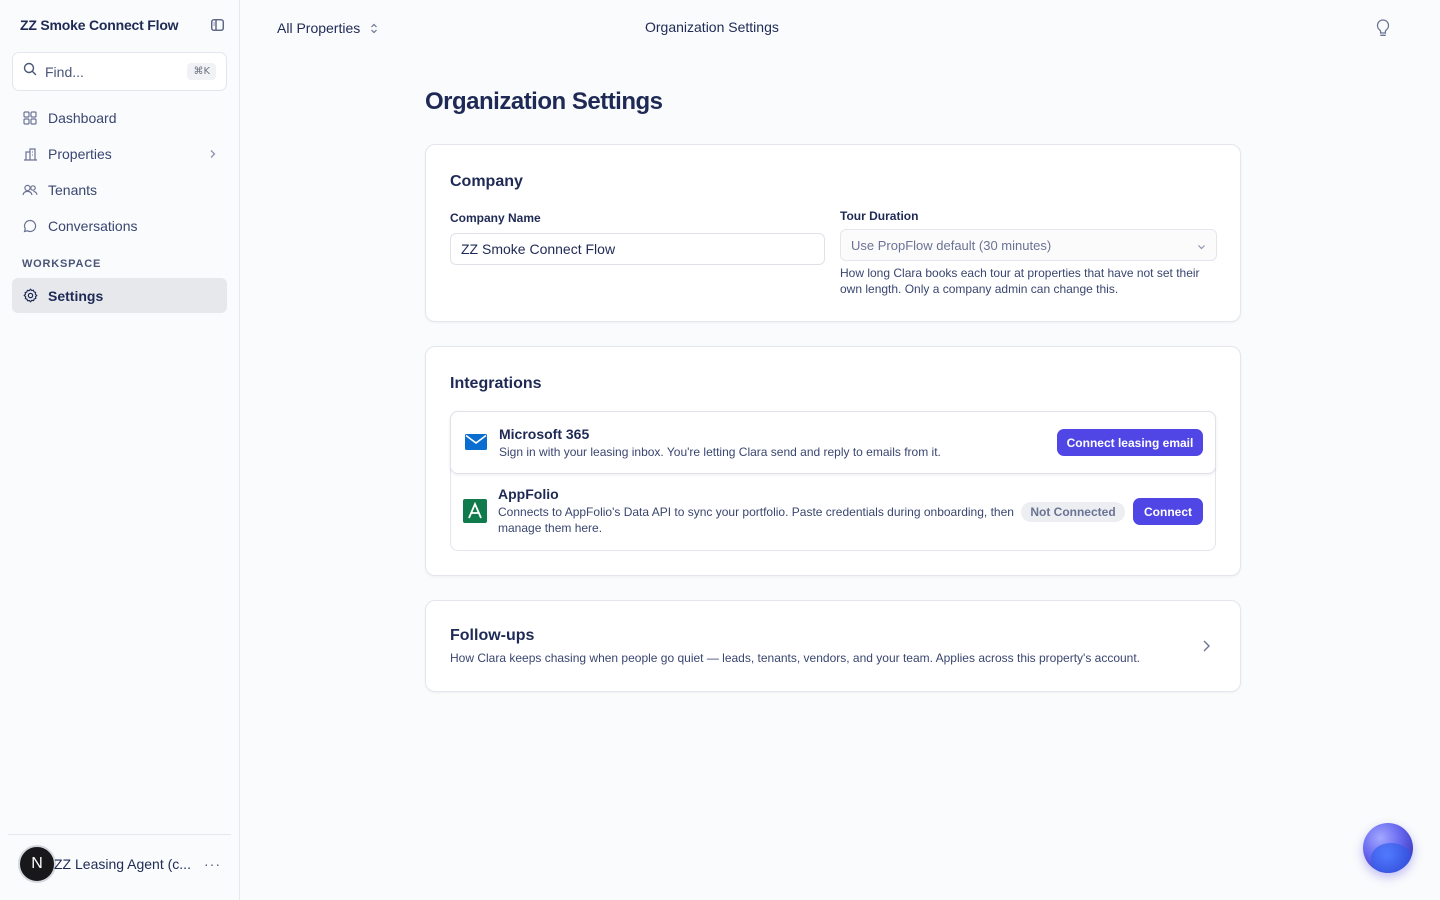 The height and width of the screenshot is (900, 1440). Describe the element at coordinates (73, 189) in the screenshot. I see `sidebar-item-label: Tenants` at that location.